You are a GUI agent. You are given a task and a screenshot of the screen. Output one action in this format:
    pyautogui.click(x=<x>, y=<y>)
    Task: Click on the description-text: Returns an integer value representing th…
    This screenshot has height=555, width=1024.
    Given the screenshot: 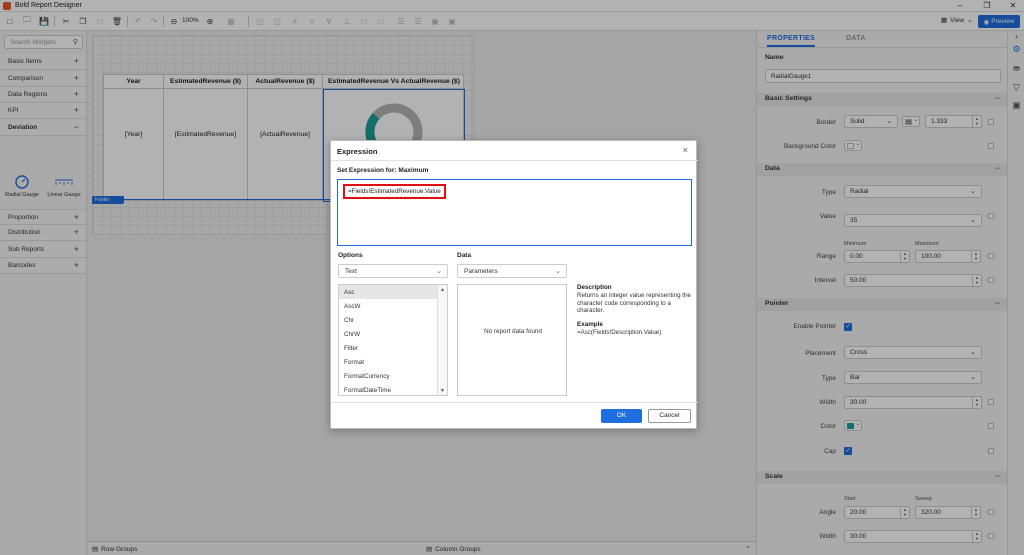 What is the action you would take?
    pyautogui.click(x=634, y=303)
    